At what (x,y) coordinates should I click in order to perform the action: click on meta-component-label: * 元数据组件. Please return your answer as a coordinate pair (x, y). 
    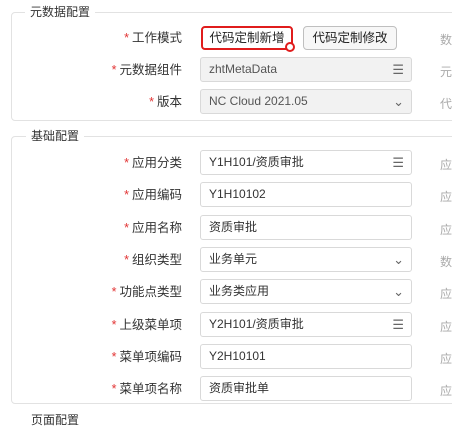
    Looking at the image, I should click on (146, 70).